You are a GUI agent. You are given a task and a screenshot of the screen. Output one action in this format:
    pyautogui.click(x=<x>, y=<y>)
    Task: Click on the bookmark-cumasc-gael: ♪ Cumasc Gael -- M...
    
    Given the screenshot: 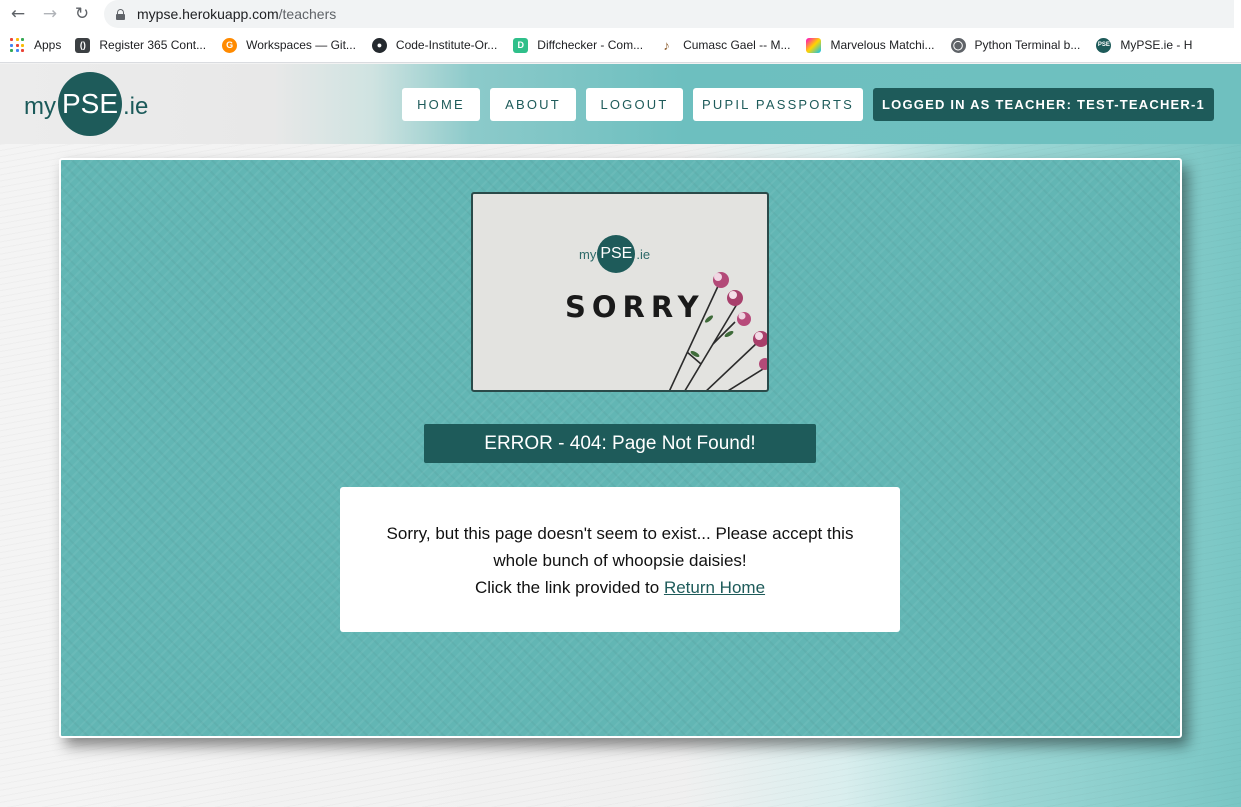 What is the action you would take?
    pyautogui.click(x=725, y=45)
    